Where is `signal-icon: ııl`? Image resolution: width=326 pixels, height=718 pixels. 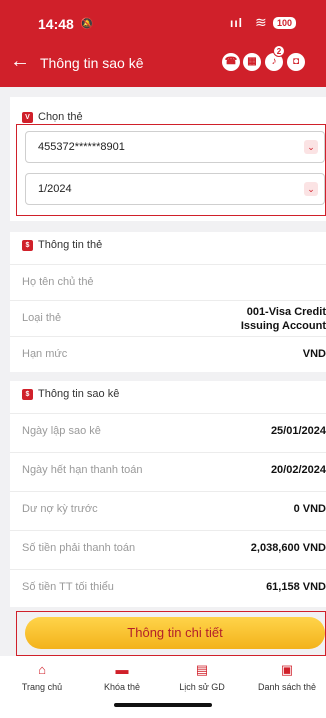
signal-icon: ııl is located at coordinates (237, 23).